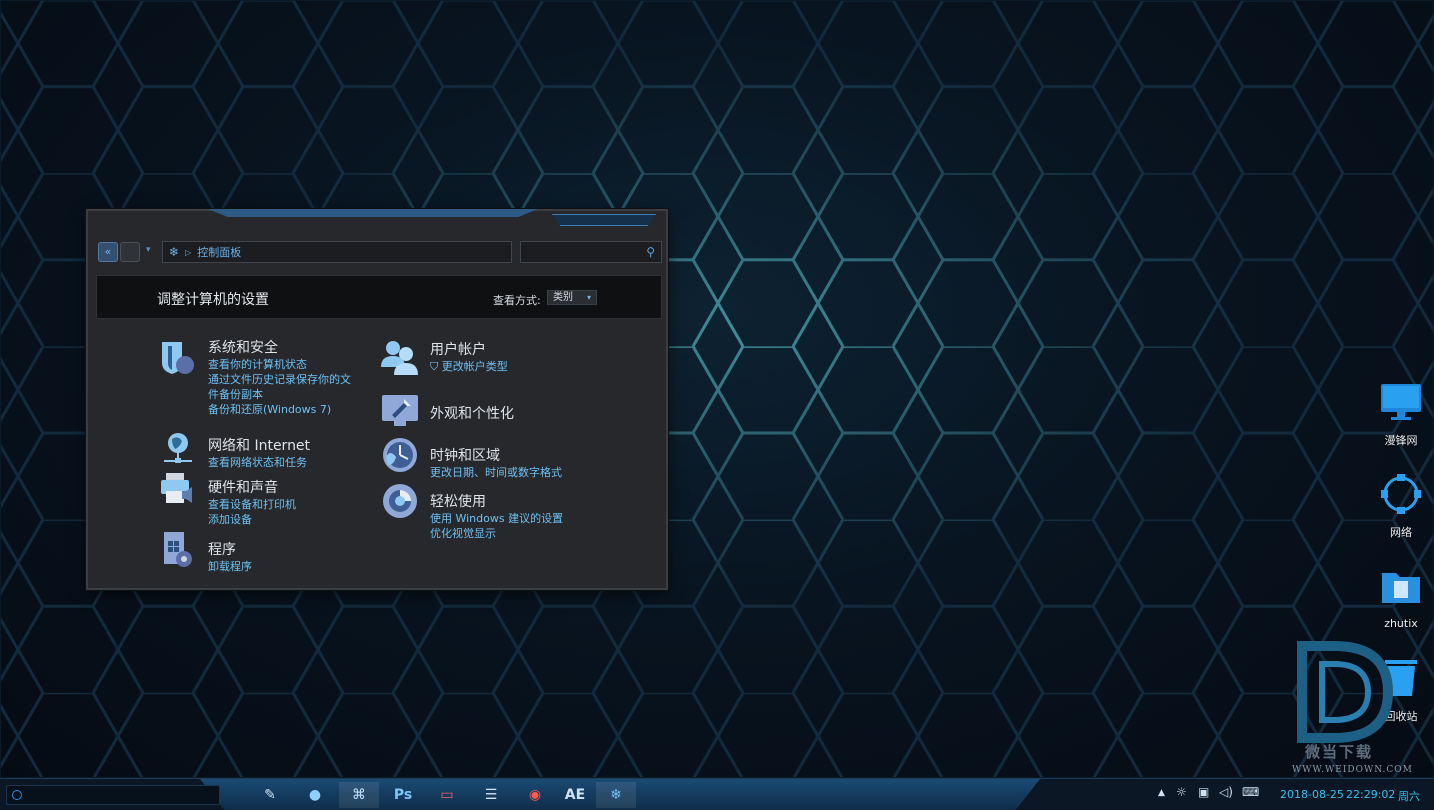 The height and width of the screenshot is (810, 1434). What do you see at coordinates (496, 472) in the screenshot?
I see `link-change-date-time: 更改日期、时间或数字格式` at bounding box center [496, 472].